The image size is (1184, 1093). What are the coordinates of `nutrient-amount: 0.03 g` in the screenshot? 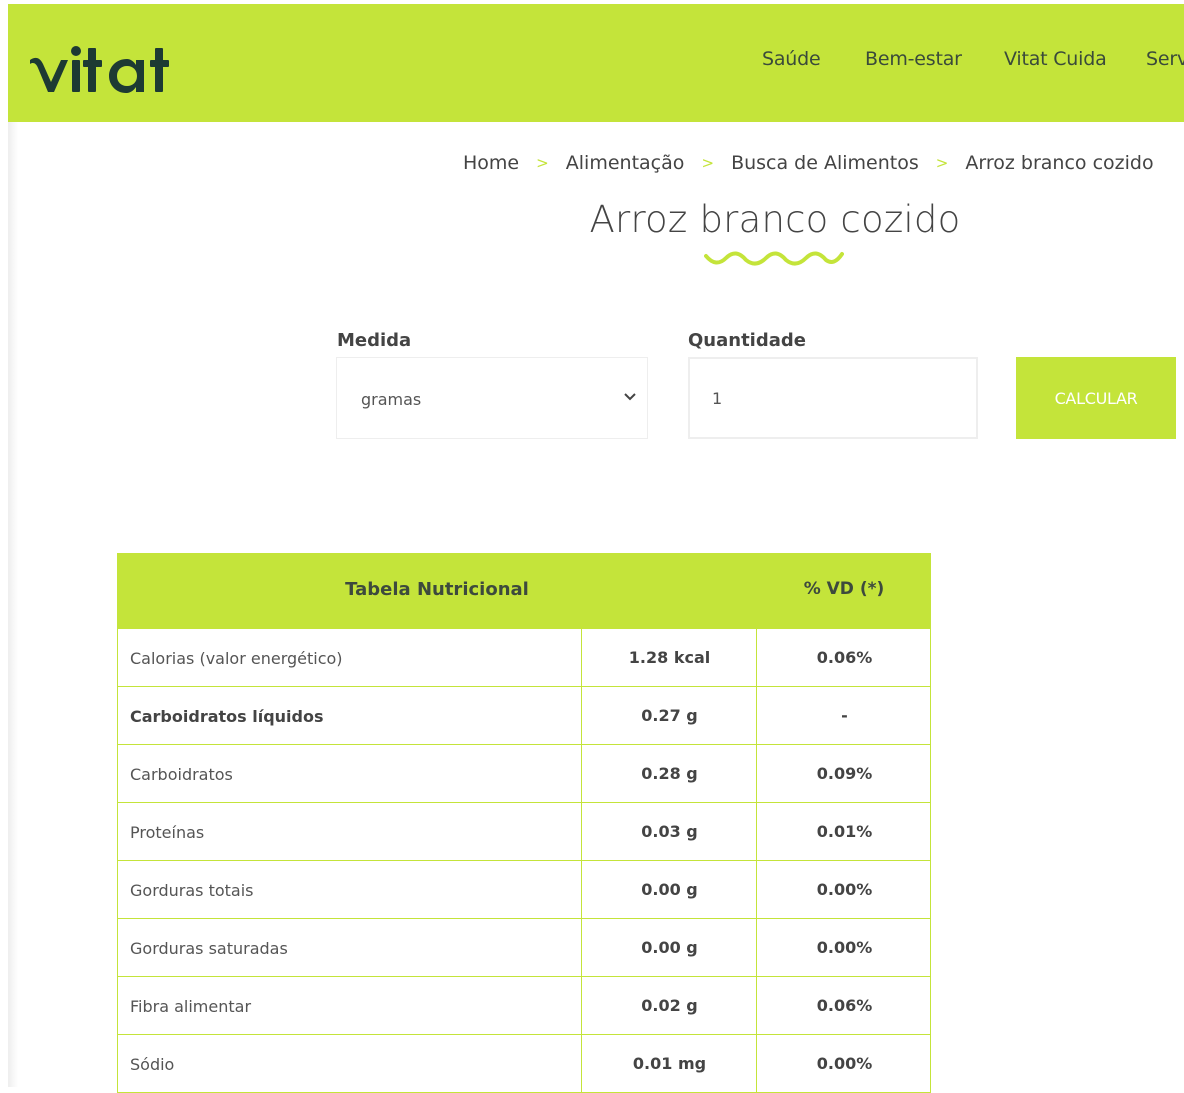 It's located at (669, 831).